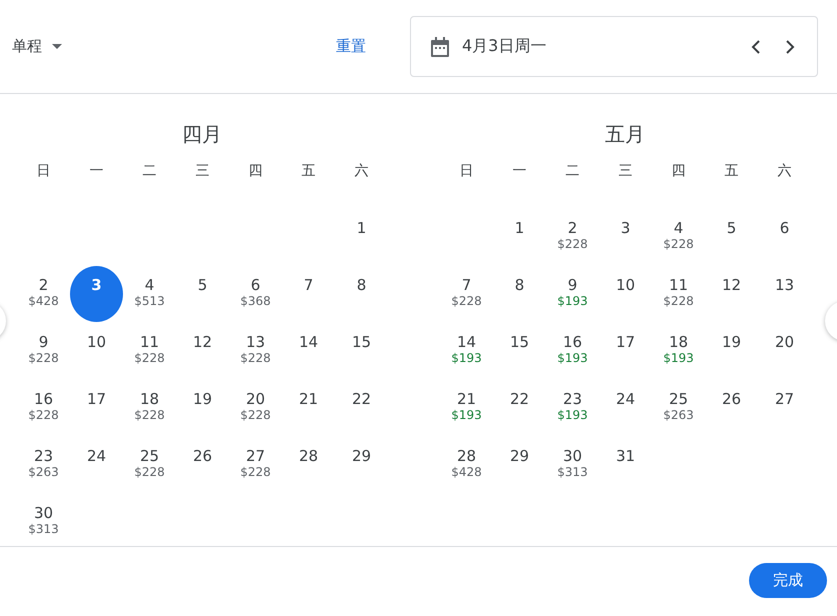 The width and height of the screenshot is (837, 616). I want to click on calendar-day: 18 $193, so click(678, 350).